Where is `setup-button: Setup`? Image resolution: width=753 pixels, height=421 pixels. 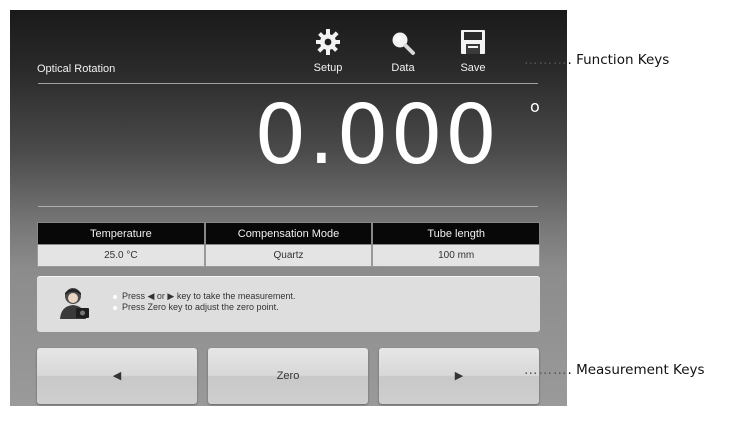 setup-button: Setup is located at coordinates (328, 50).